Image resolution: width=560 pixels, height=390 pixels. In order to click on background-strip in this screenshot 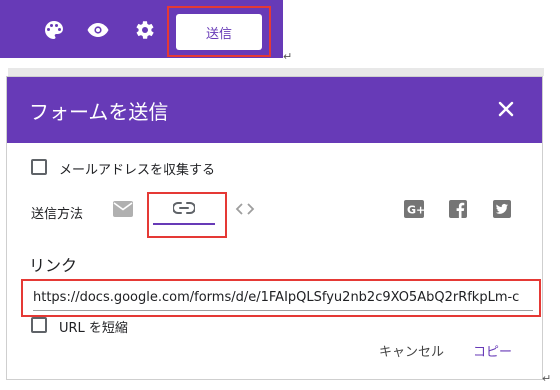, I will do `click(276, 72)`.